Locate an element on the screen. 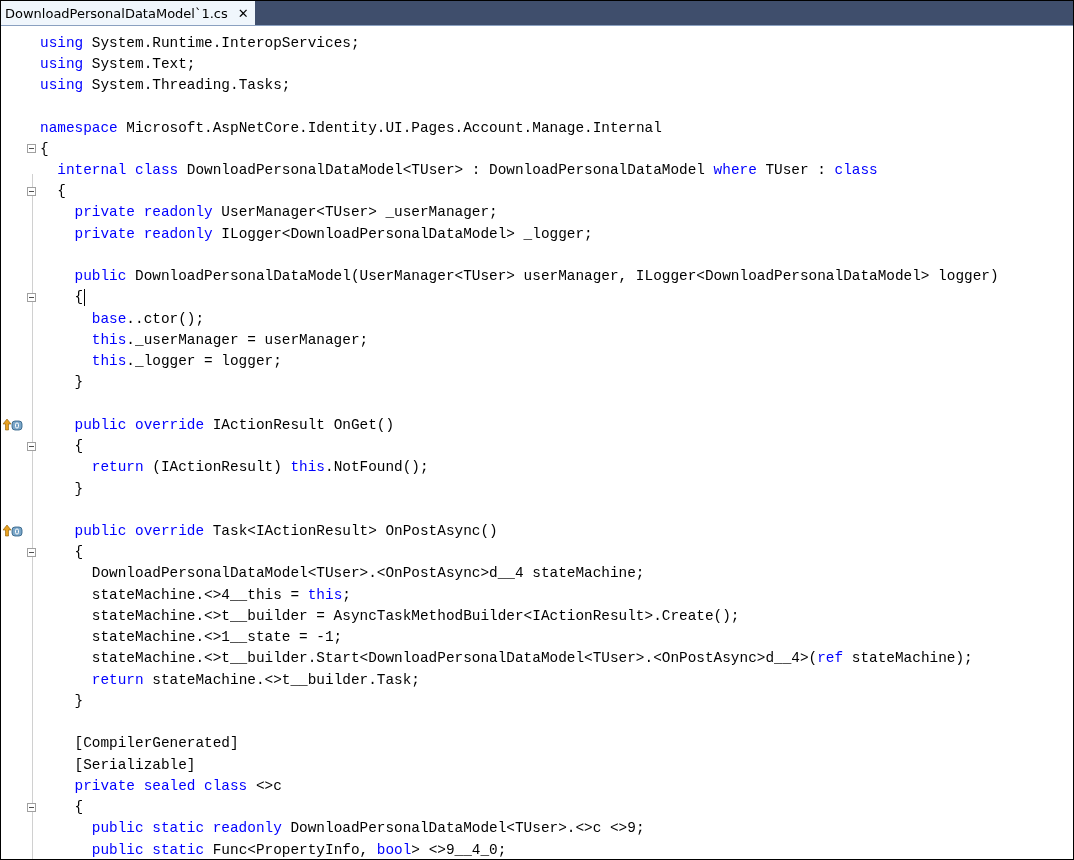 This screenshot has height=860, width=1074. code-line: using System.Runtime.InteropServices; is located at coordinates (200, 43).